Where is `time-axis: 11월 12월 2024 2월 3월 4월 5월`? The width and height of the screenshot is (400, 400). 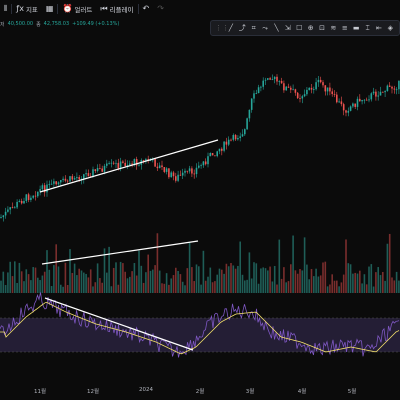 time-axis: 11월 12월 2024 2월 3월 4월 5월 is located at coordinates (200, 391).